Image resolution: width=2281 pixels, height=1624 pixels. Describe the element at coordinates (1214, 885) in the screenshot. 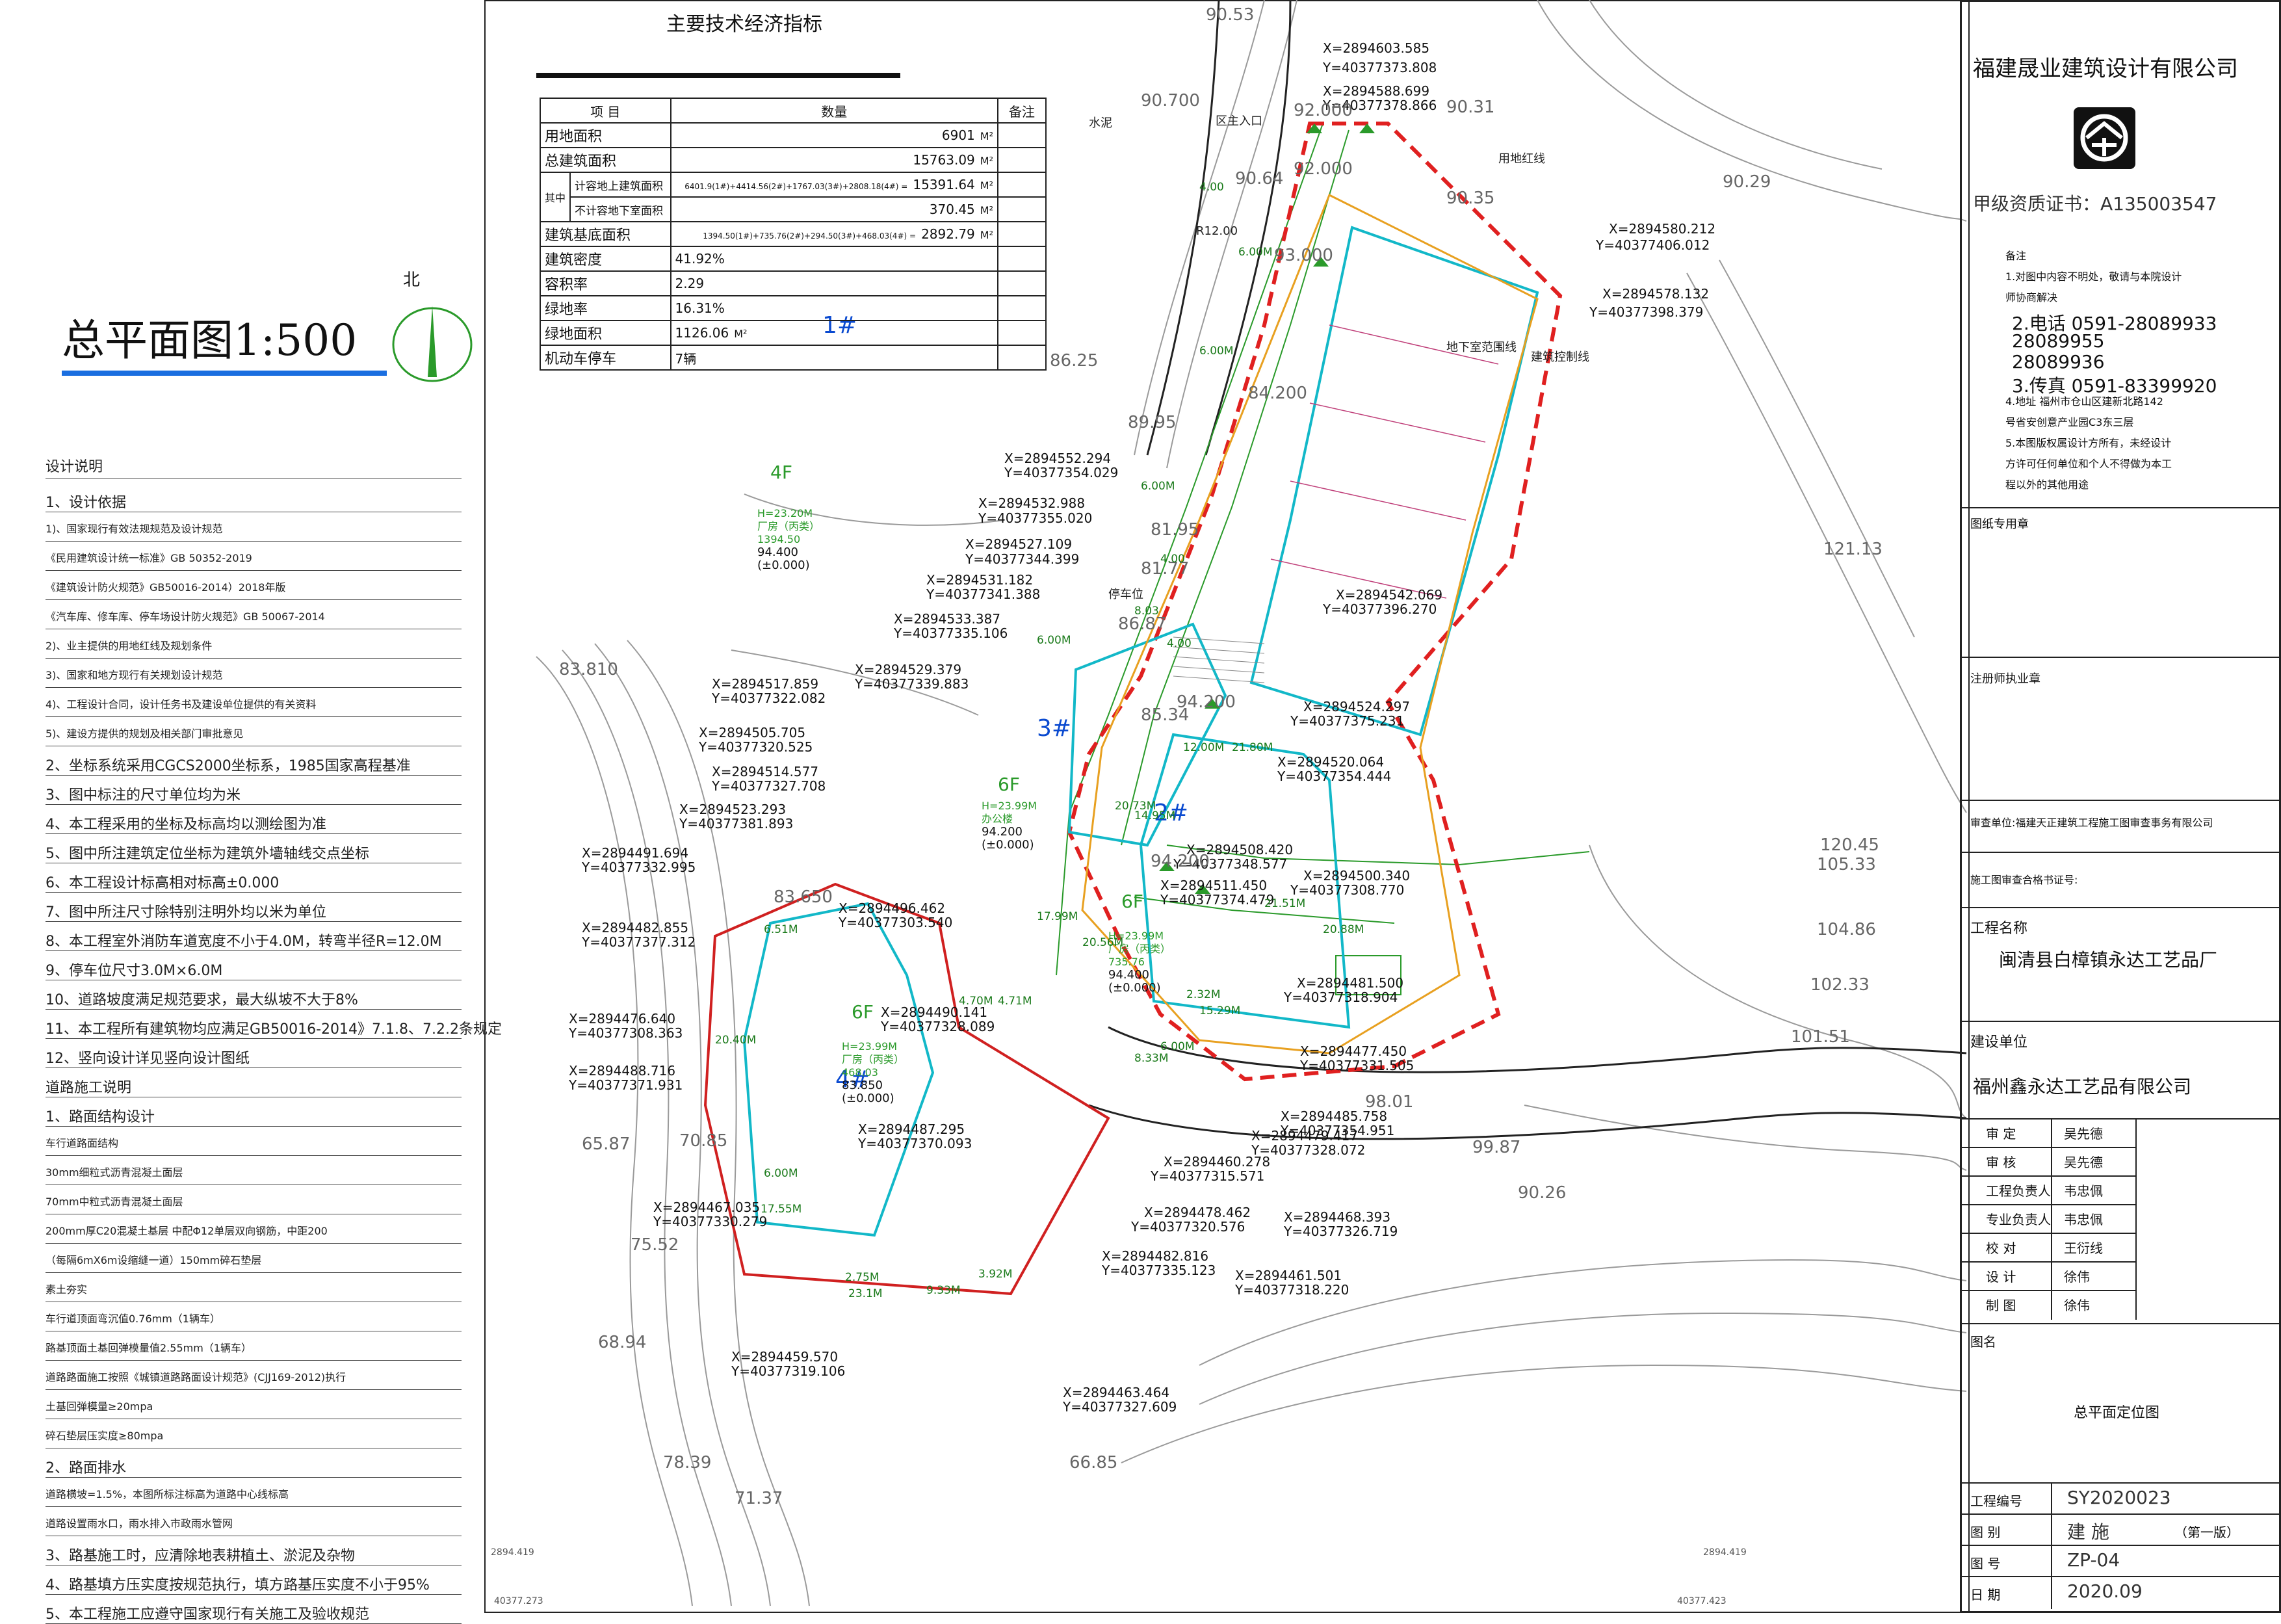

I see `coordinate-label: X=2894511.450` at that location.